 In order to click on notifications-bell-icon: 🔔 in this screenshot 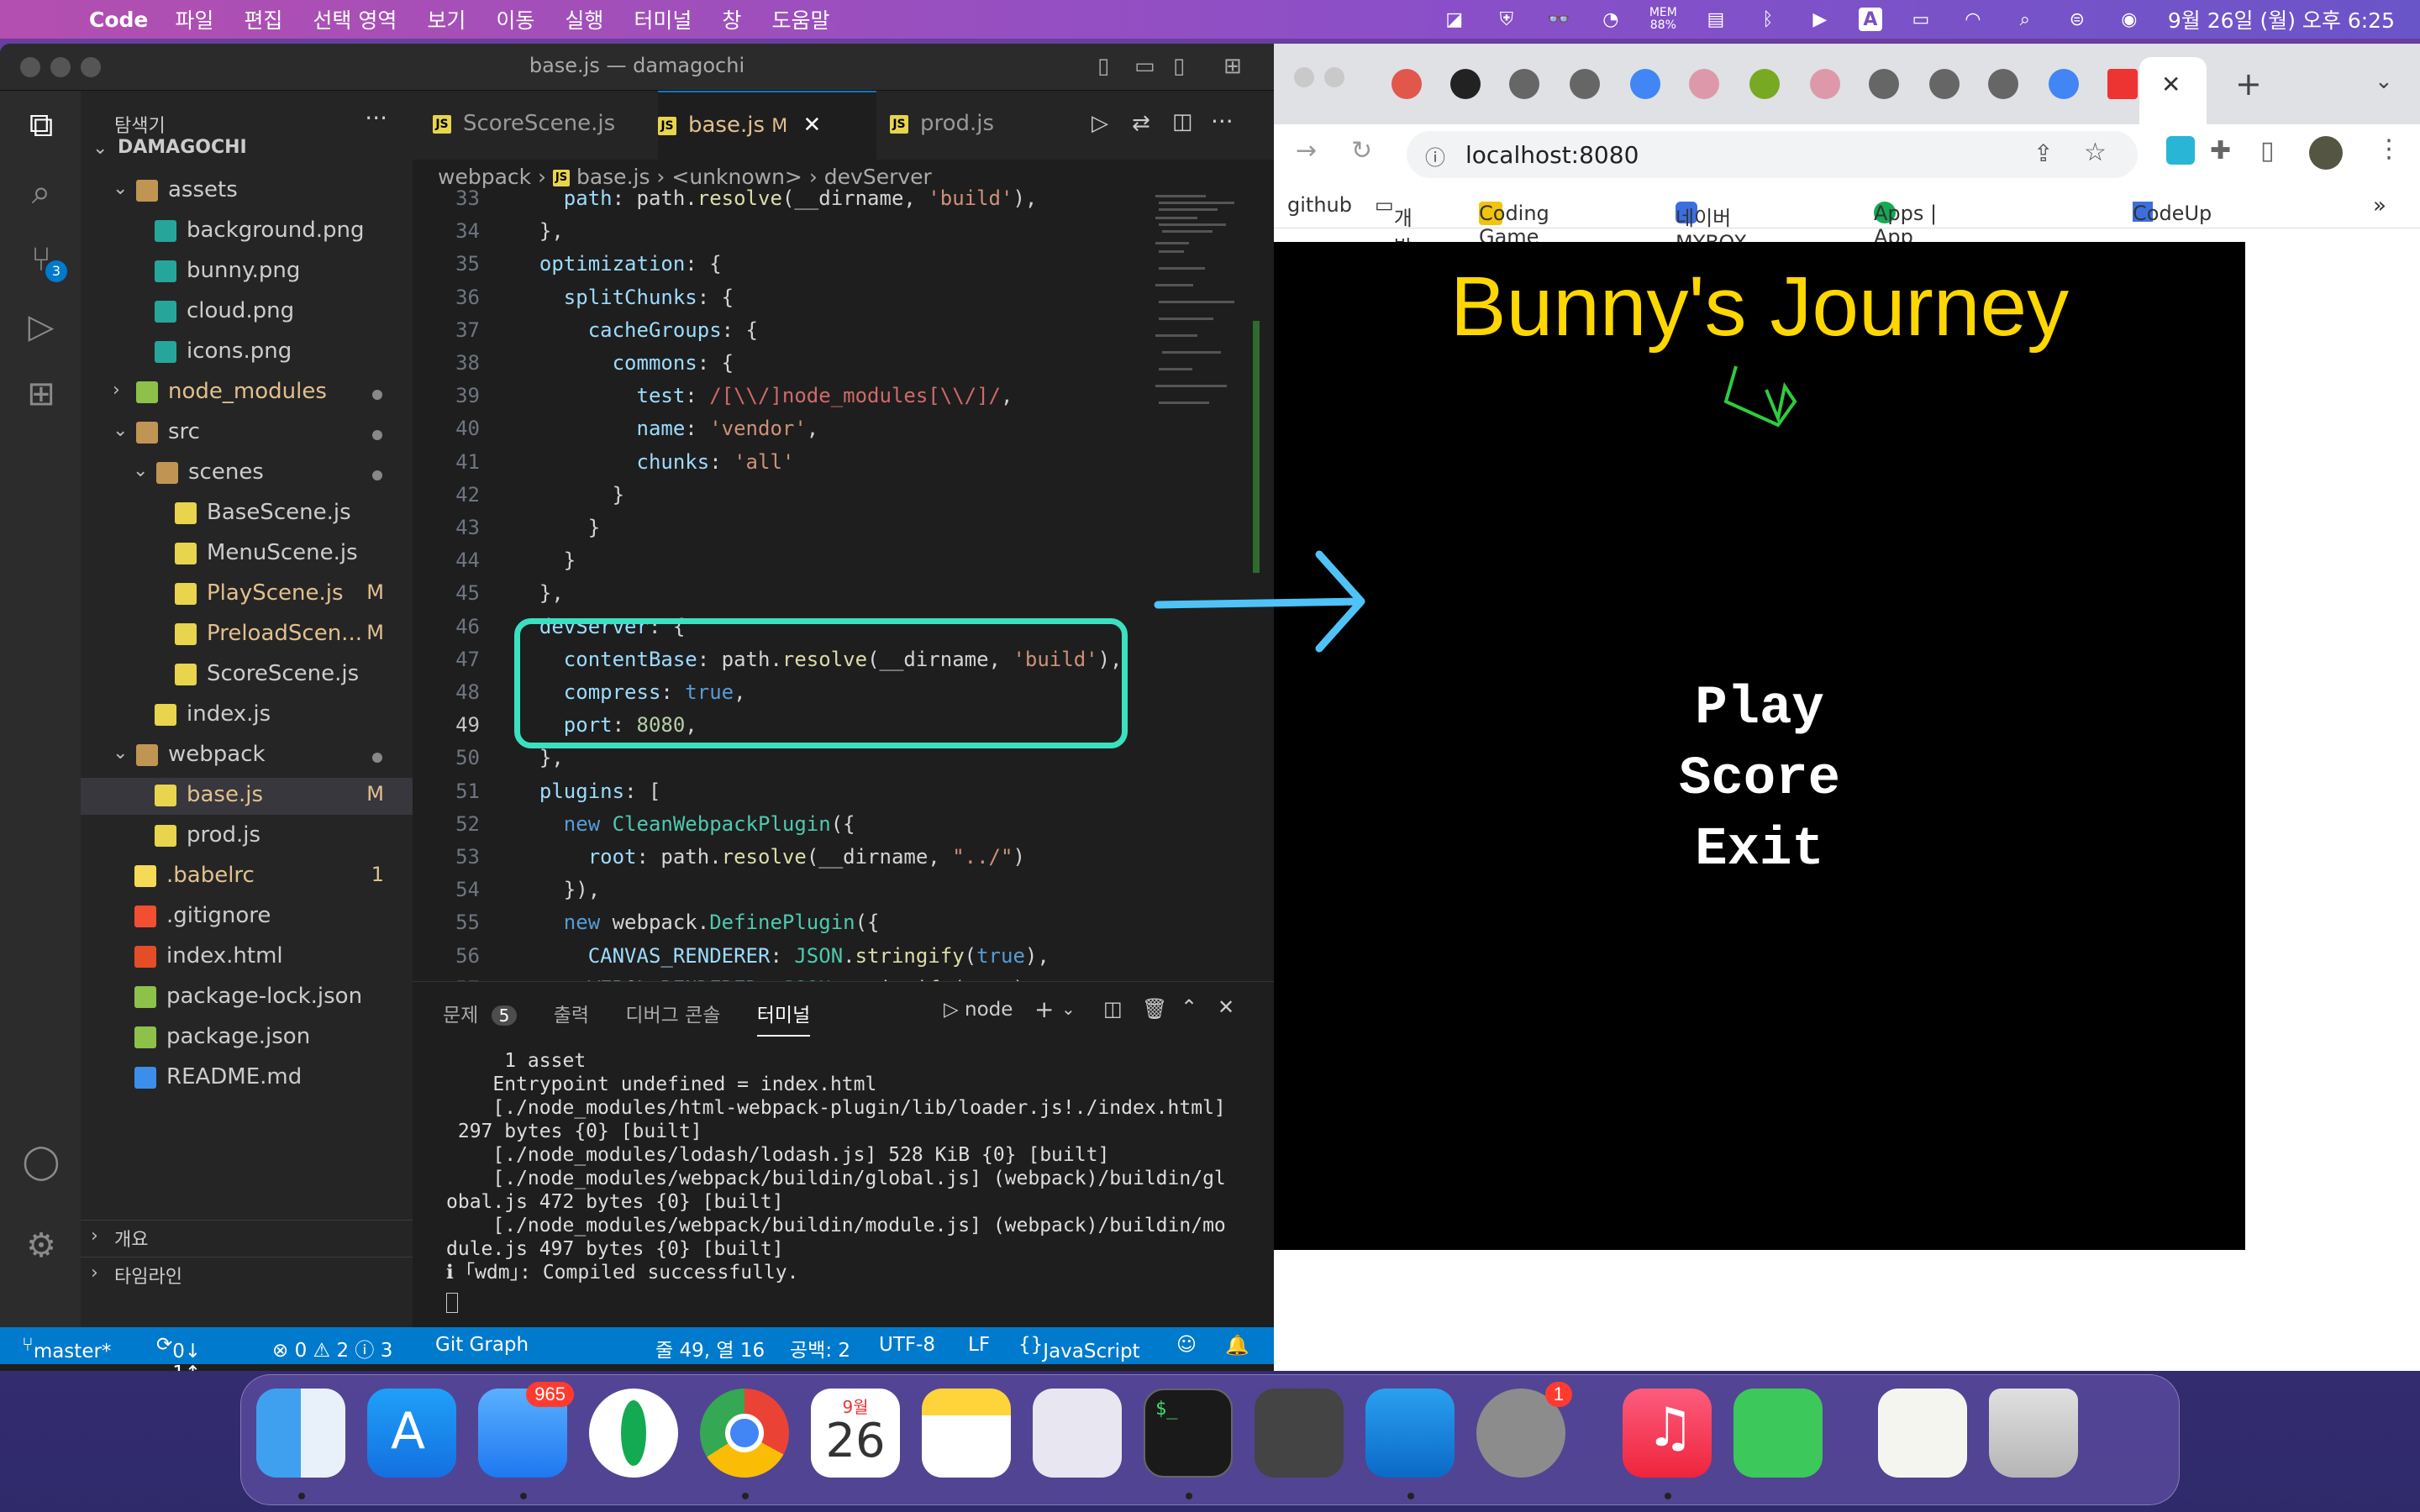, I will do `click(1237, 1345)`.